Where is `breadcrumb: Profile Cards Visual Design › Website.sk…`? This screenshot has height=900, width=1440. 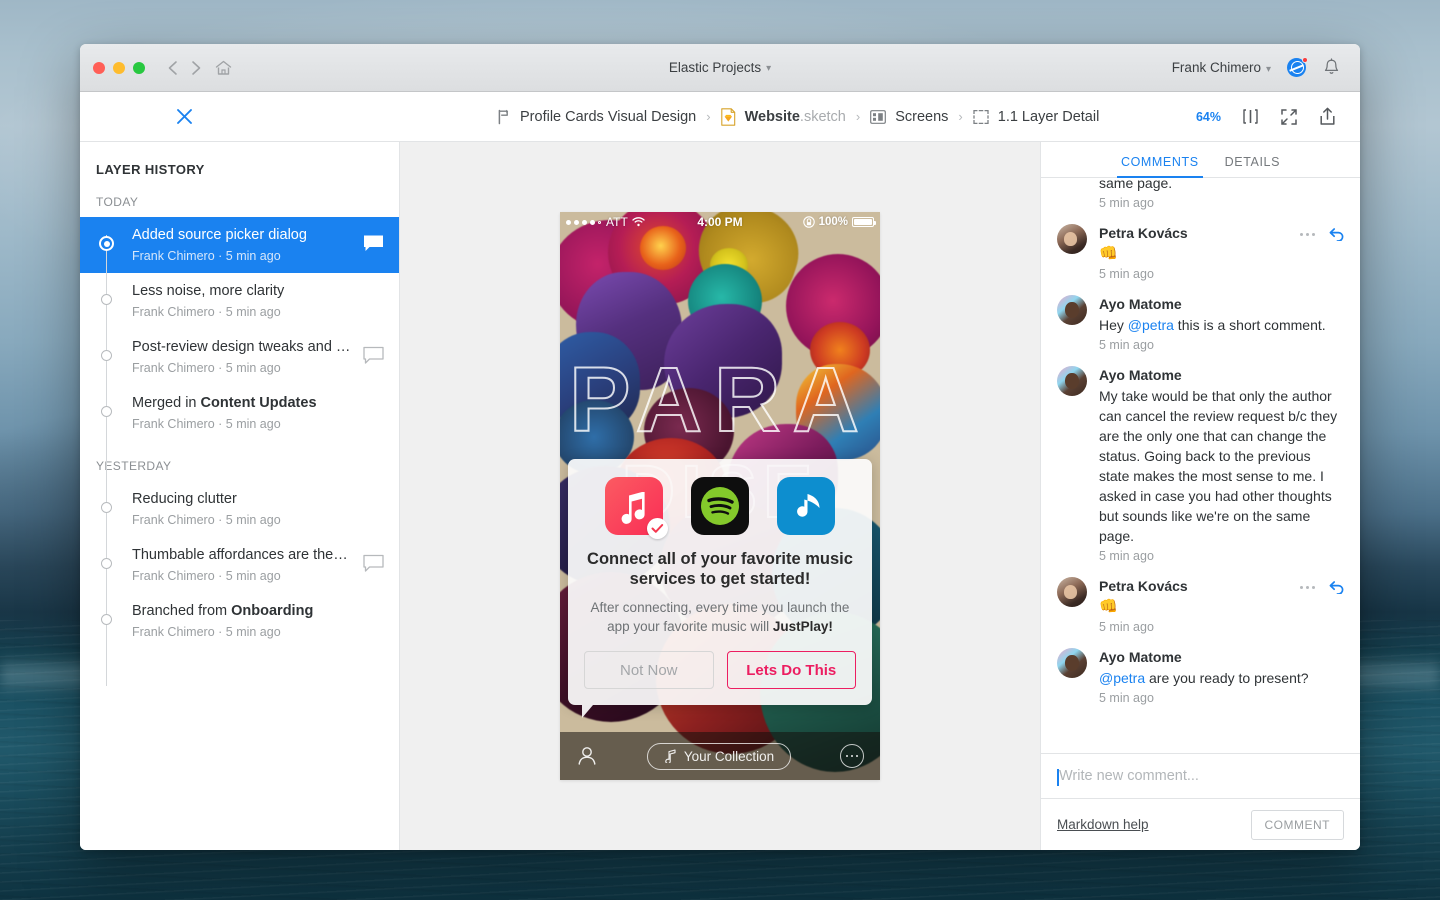 breadcrumb: Profile Cards Visual Design › Website.sk… is located at coordinates (798, 116).